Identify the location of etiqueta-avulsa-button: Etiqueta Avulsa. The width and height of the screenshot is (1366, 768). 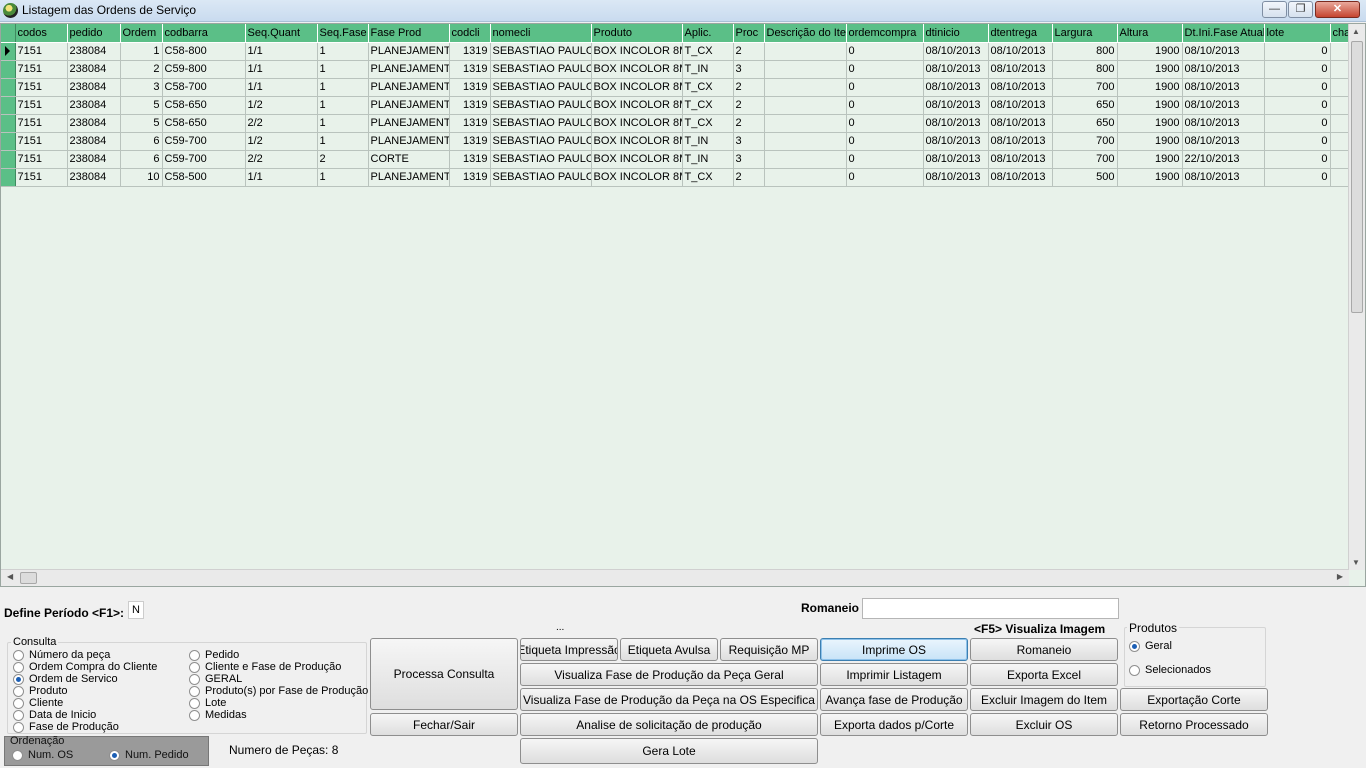
(669, 649).